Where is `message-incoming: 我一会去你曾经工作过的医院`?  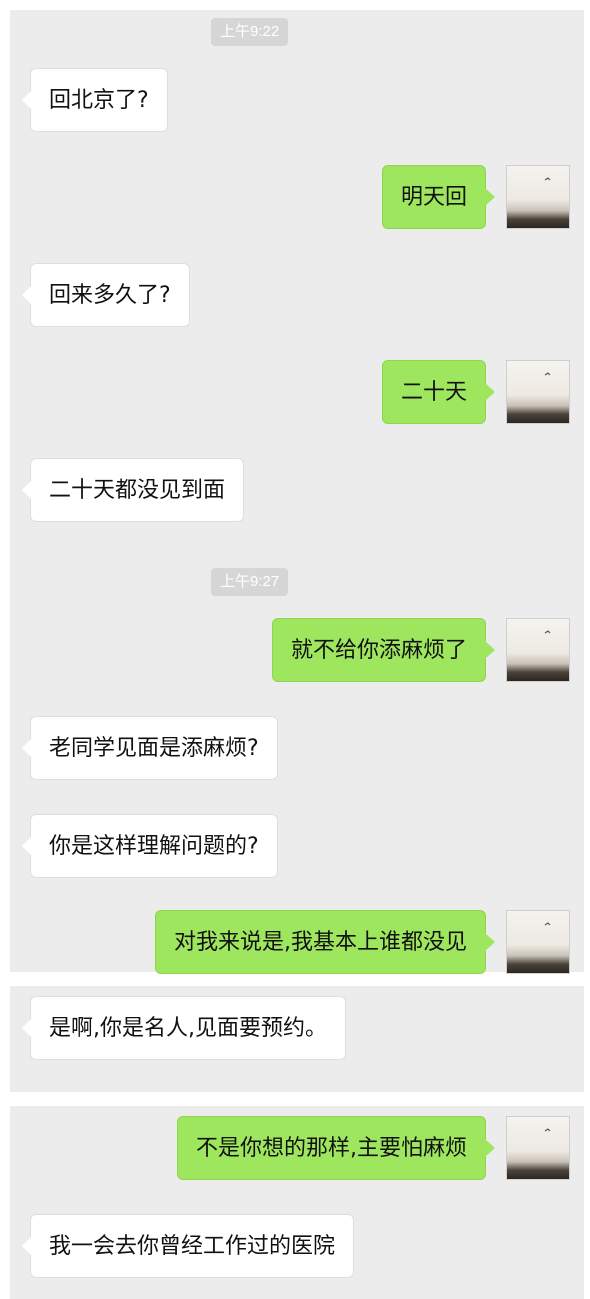
message-incoming: 我一会去你曾经工作过的医院 is located at coordinates (297, 1246).